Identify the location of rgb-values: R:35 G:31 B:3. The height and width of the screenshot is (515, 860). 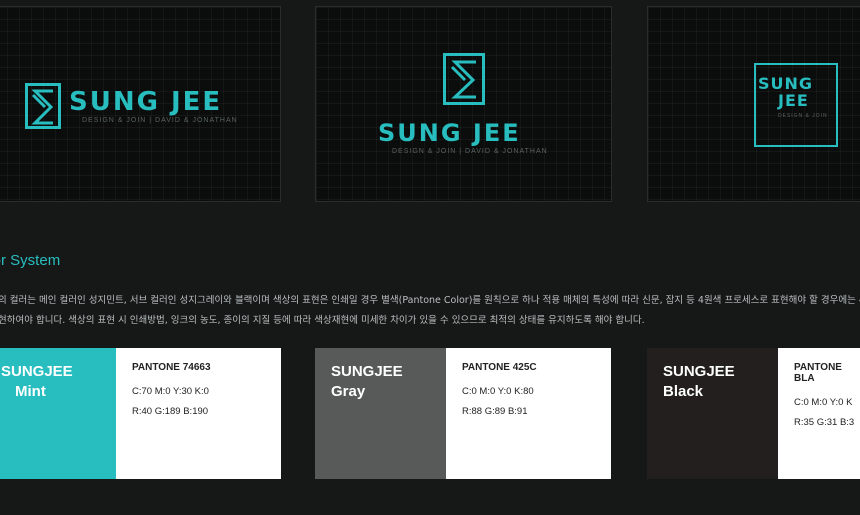
(824, 422).